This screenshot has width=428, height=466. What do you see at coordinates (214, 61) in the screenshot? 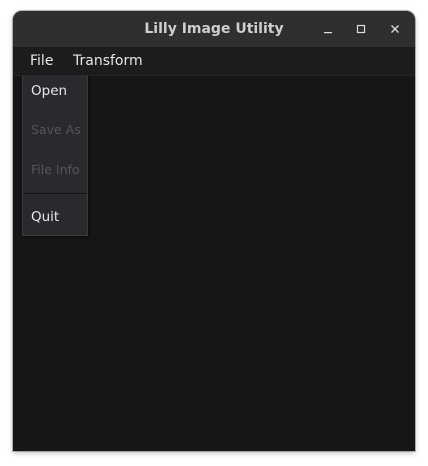
I see `menu-bar: File Transform` at bounding box center [214, 61].